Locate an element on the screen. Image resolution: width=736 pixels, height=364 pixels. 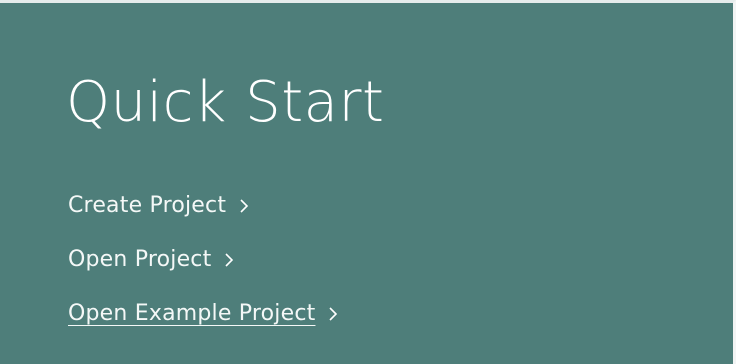
open-example-project-label: Open Example Project is located at coordinates (192, 313).